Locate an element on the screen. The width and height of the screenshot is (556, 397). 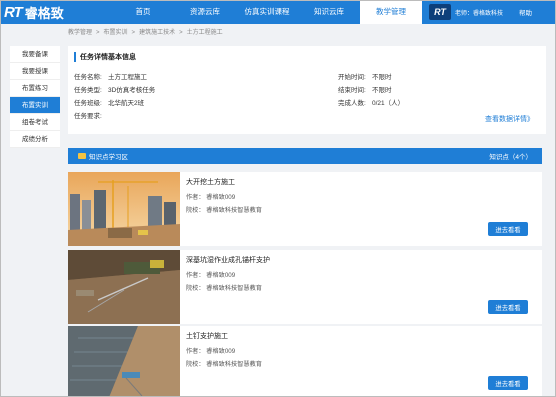
completed-count-row: 完成人数: 0/21（人） is located at coordinates (371, 102).